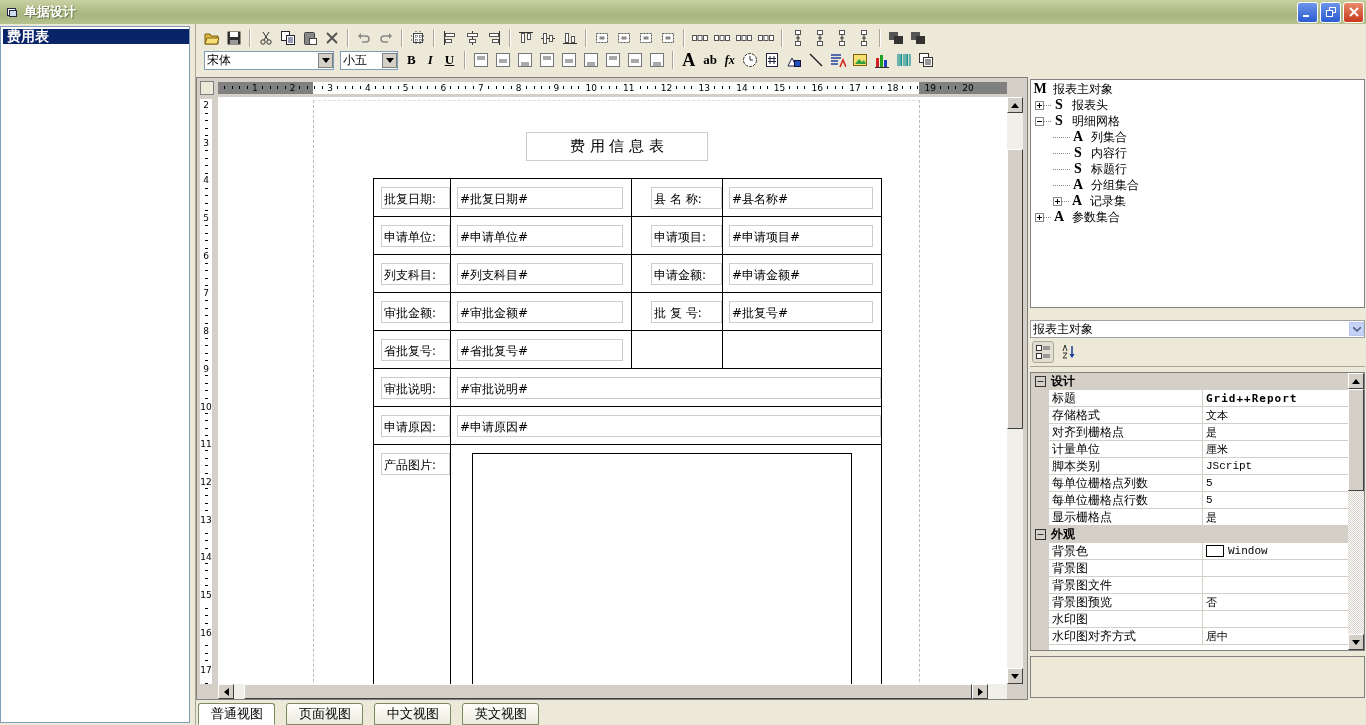 The width and height of the screenshot is (1366, 725). What do you see at coordinates (668, 38) in the screenshot?
I see `resize-icon` at bounding box center [668, 38].